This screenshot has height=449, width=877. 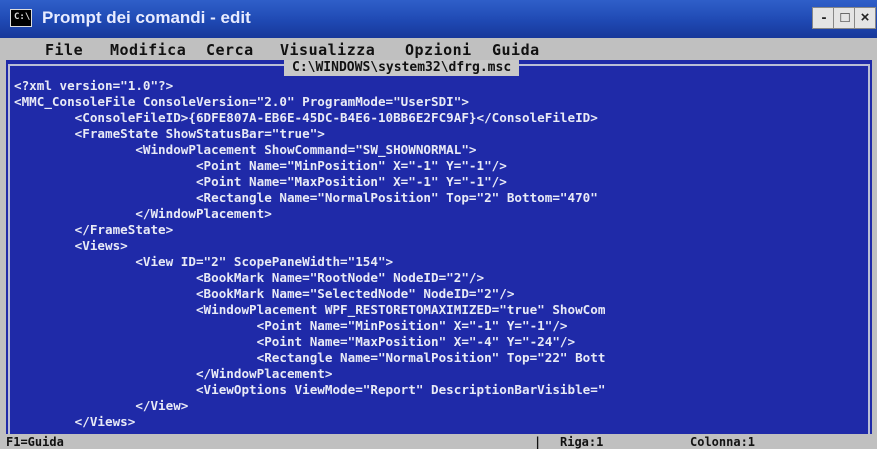 What do you see at coordinates (94, 85) in the screenshot?
I see `code-line: <?xml version="1.0"?>` at bounding box center [94, 85].